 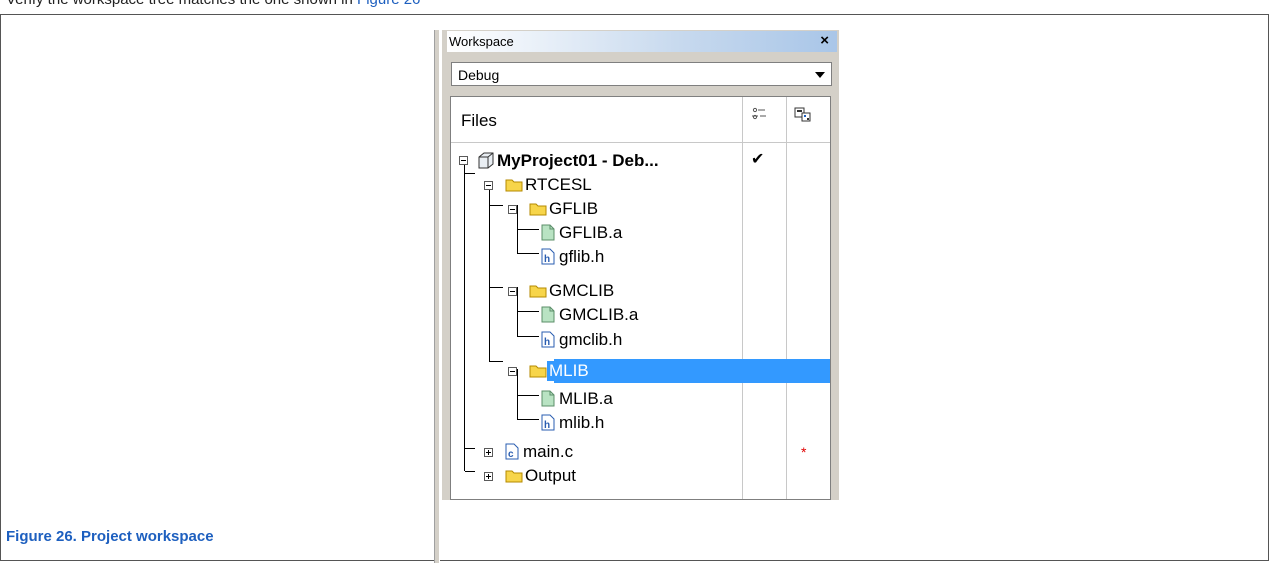 What do you see at coordinates (640, 423) in the screenshot?
I see `tree-row-file: h mlib.h` at bounding box center [640, 423].